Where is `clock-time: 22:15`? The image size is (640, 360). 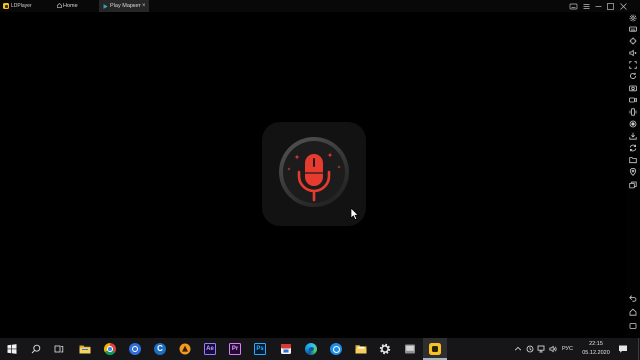
clock-time: 22:15 is located at coordinates (596, 344).